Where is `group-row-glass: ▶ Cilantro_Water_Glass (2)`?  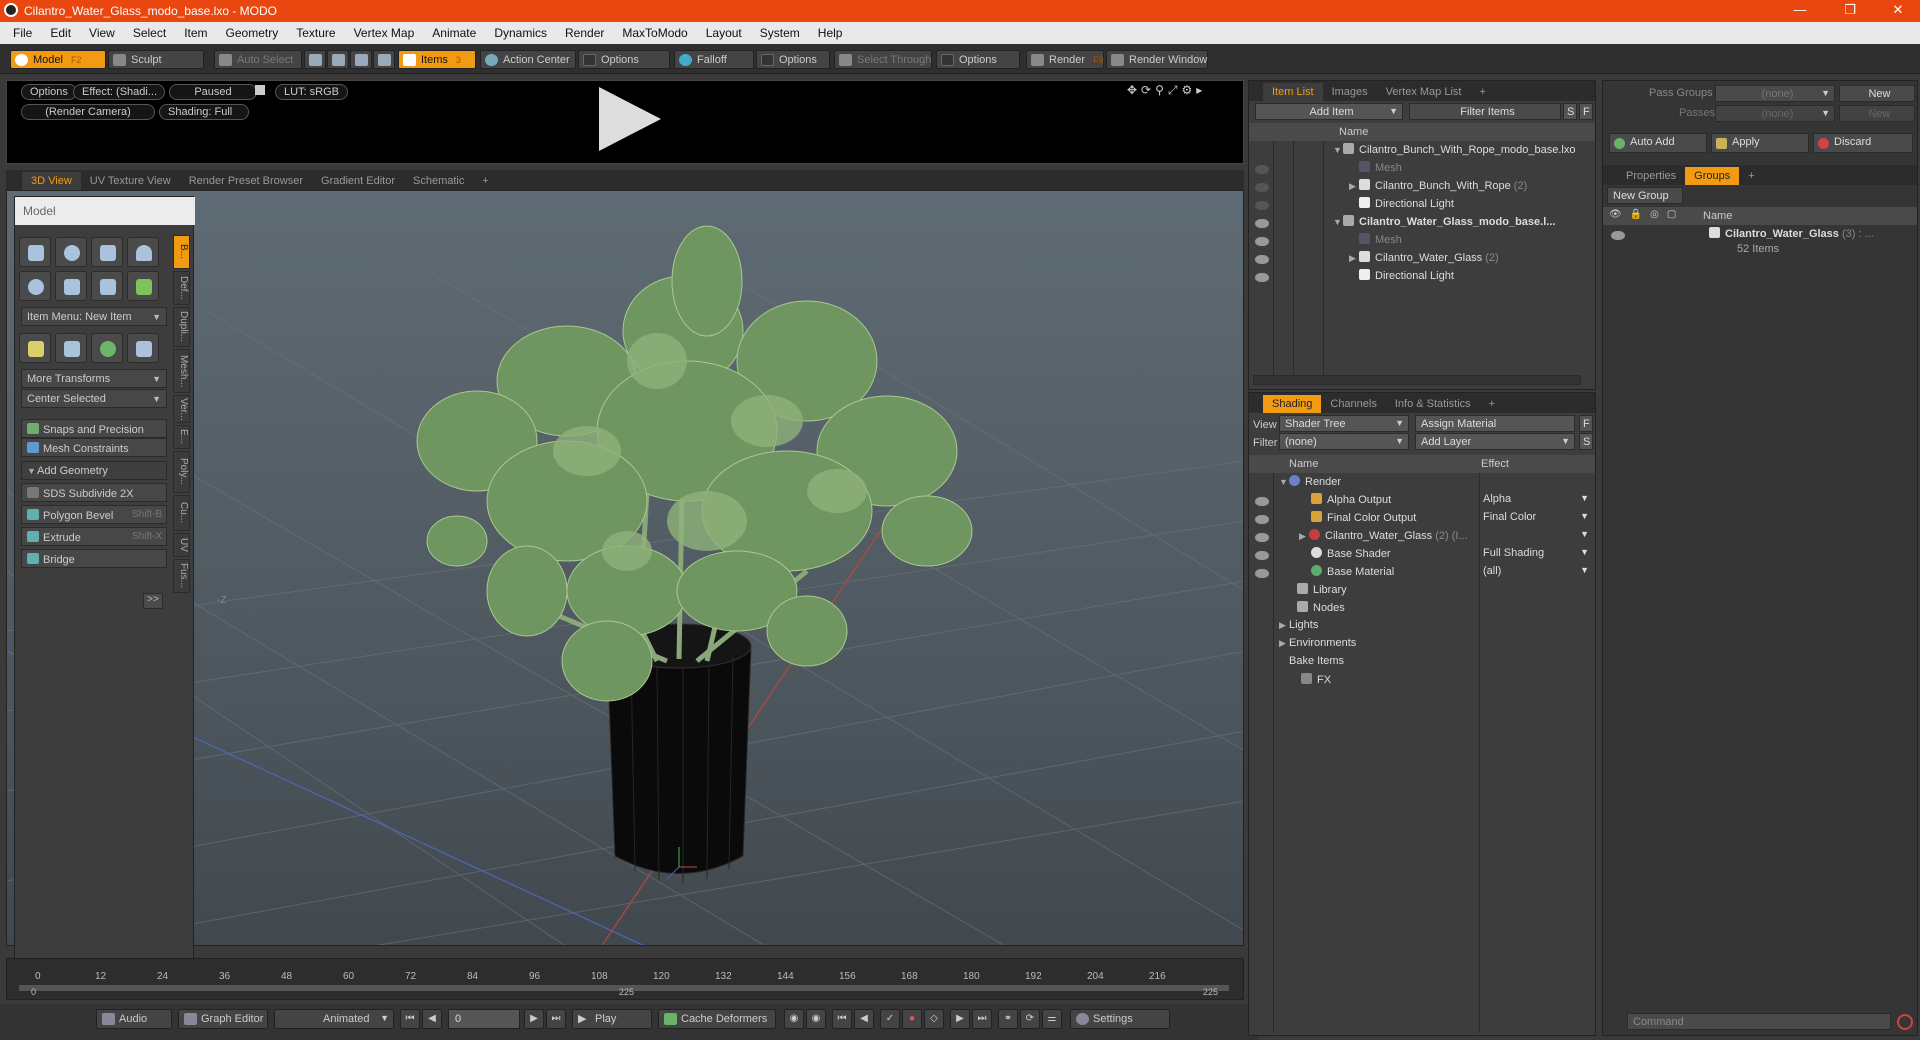 group-row-glass: ▶ Cilantro_Water_Glass (2) is located at coordinates (1422, 260).